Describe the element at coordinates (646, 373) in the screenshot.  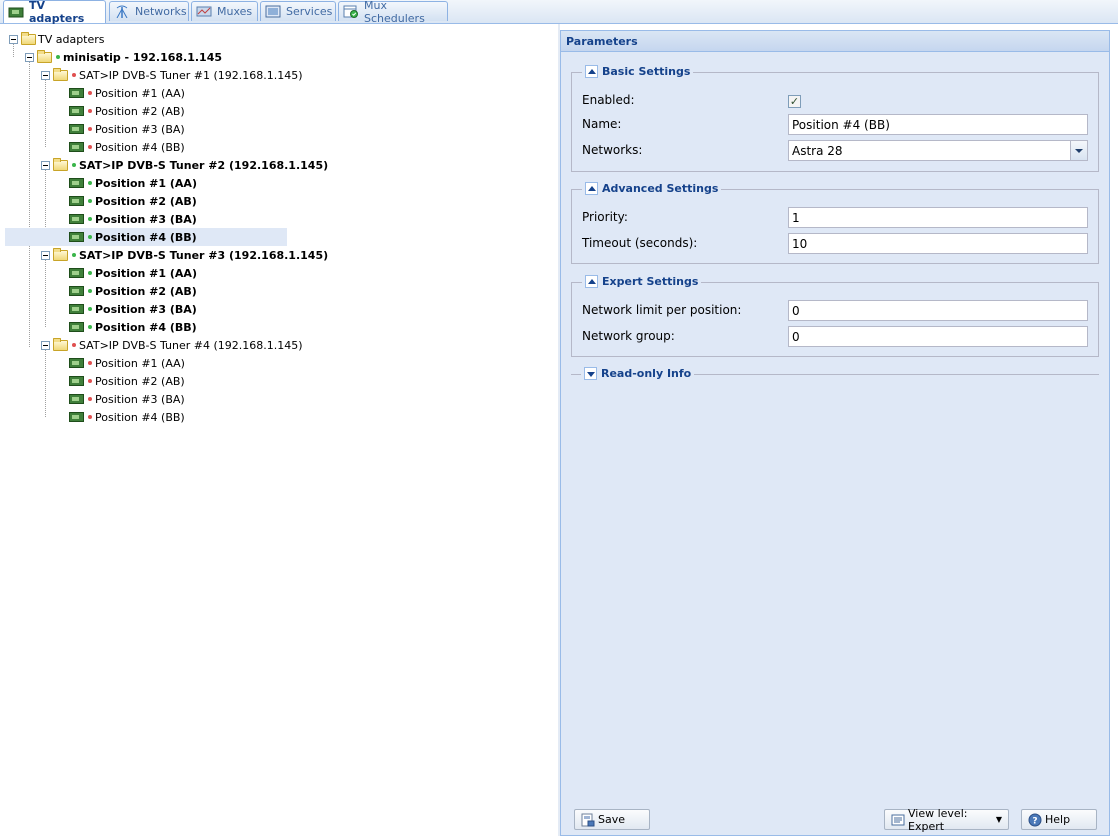
I see `legend-label: Read-only Info` at that location.